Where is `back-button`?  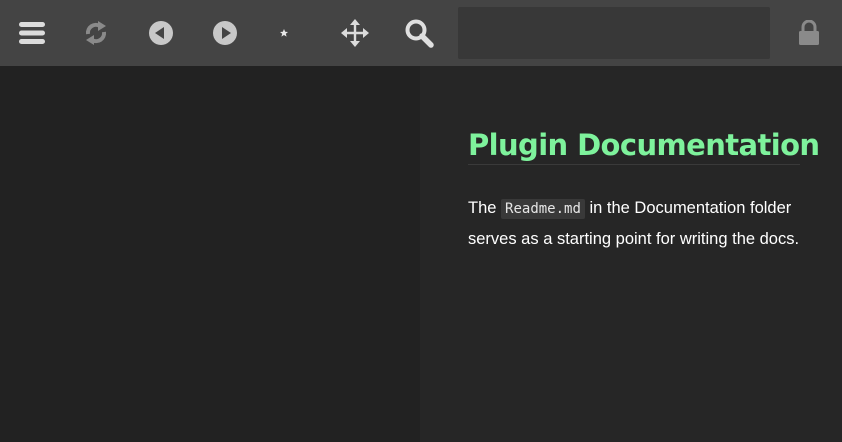
back-button is located at coordinates (161, 33).